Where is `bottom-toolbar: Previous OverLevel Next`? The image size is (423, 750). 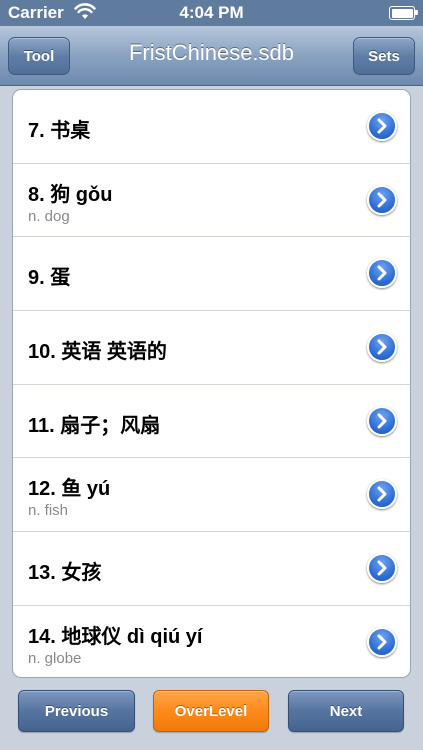
bottom-toolbar: Previous OverLevel Next is located at coordinates (211, 716).